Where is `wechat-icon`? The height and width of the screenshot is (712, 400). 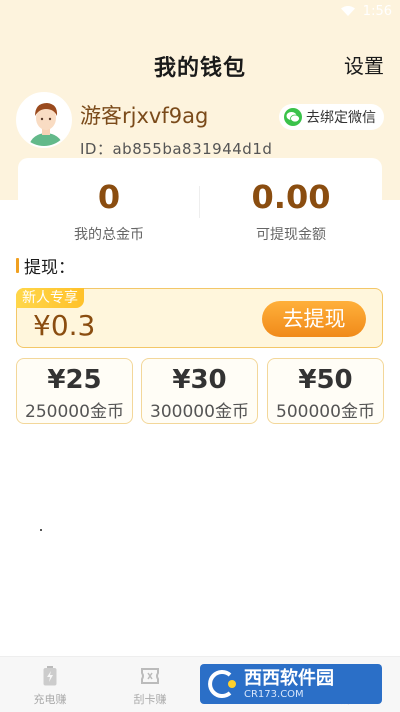 wechat-icon is located at coordinates (293, 117).